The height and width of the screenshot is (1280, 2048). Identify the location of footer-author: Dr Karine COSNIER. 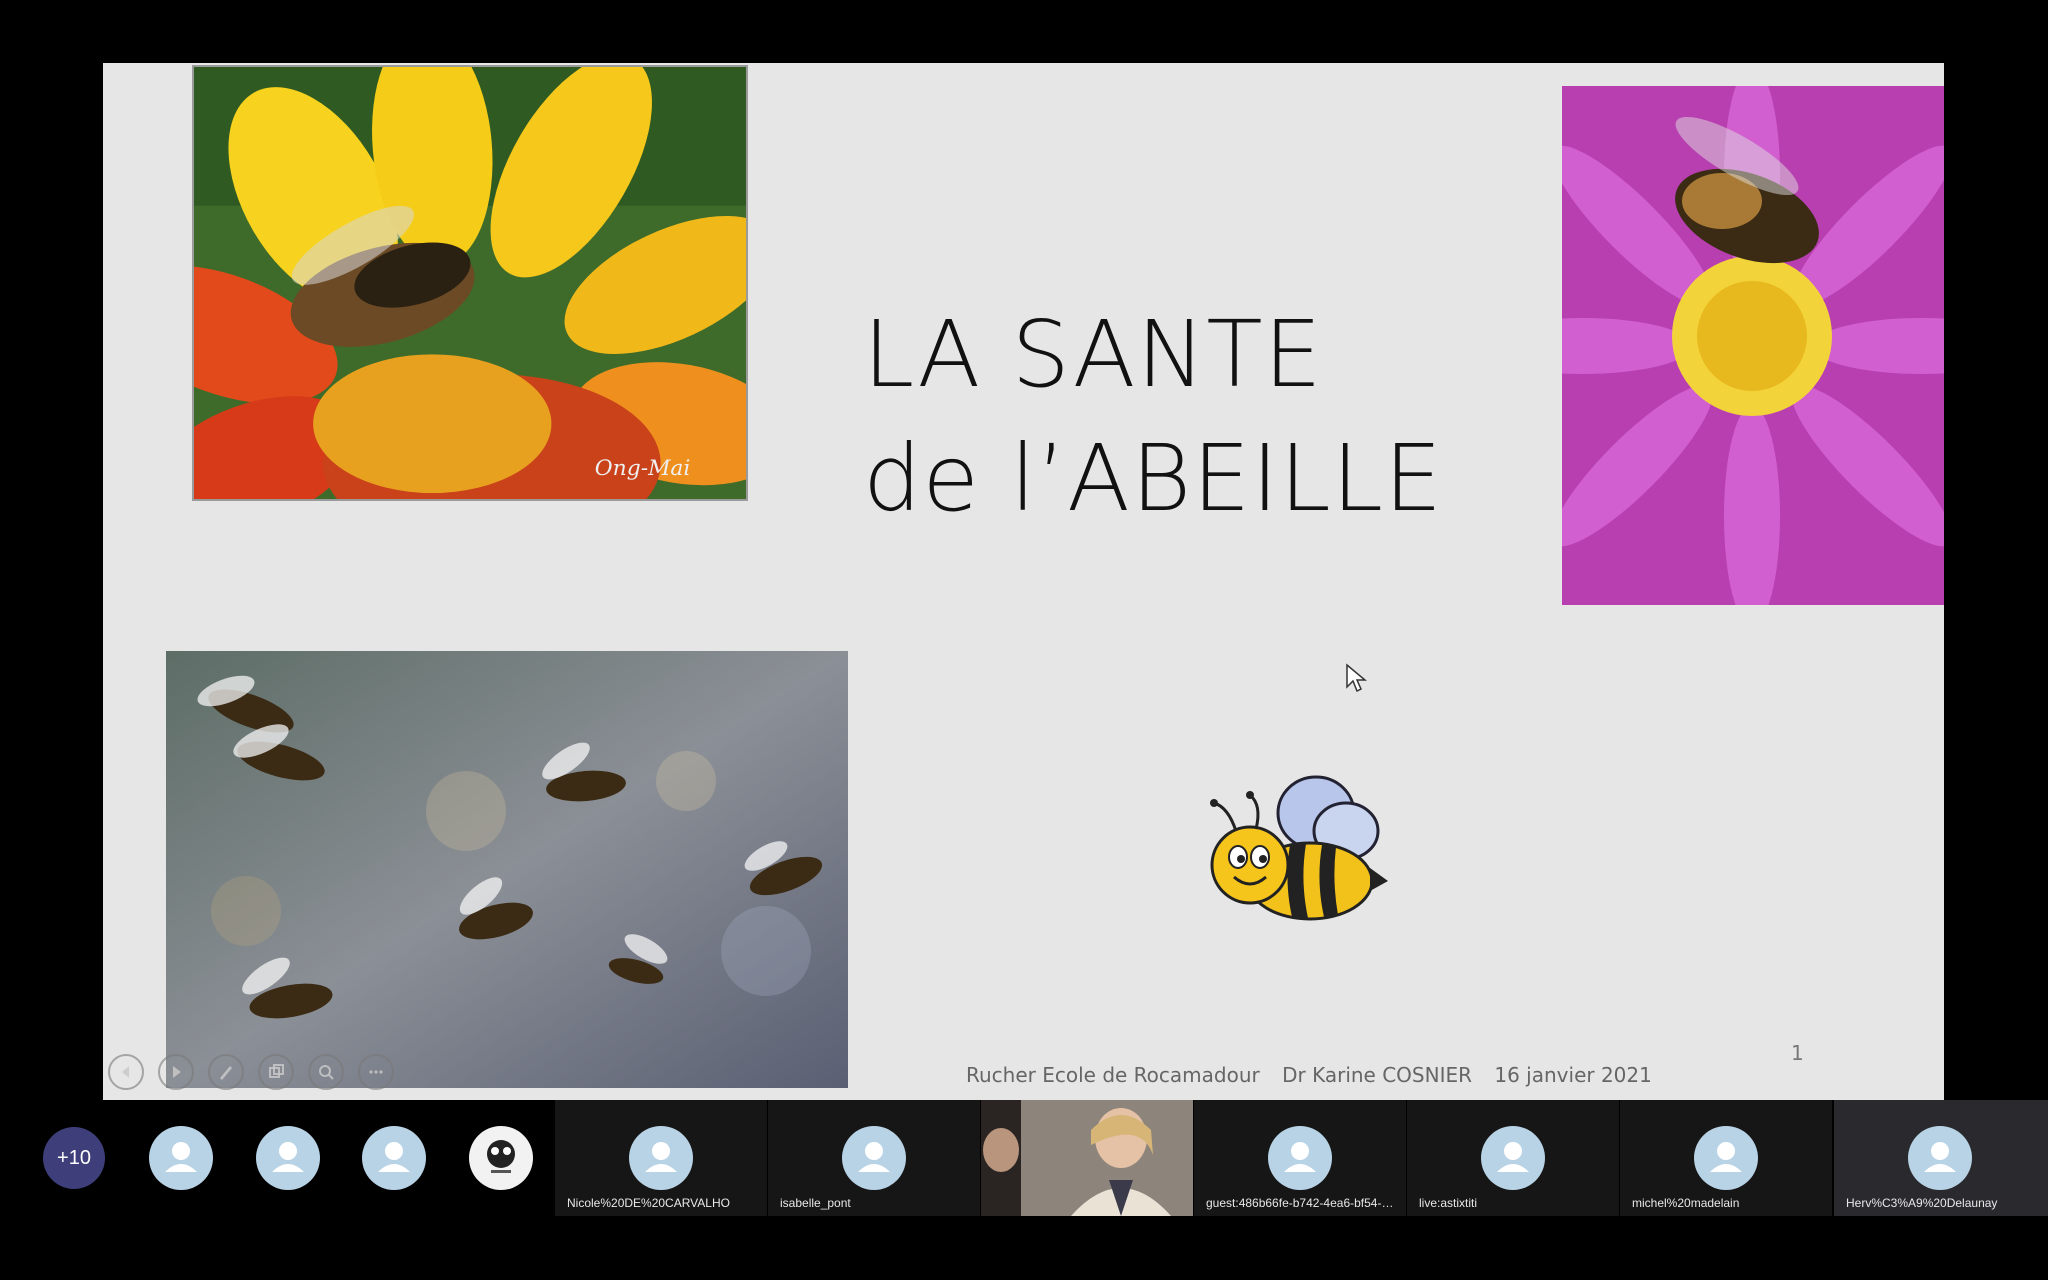
(1377, 1075).